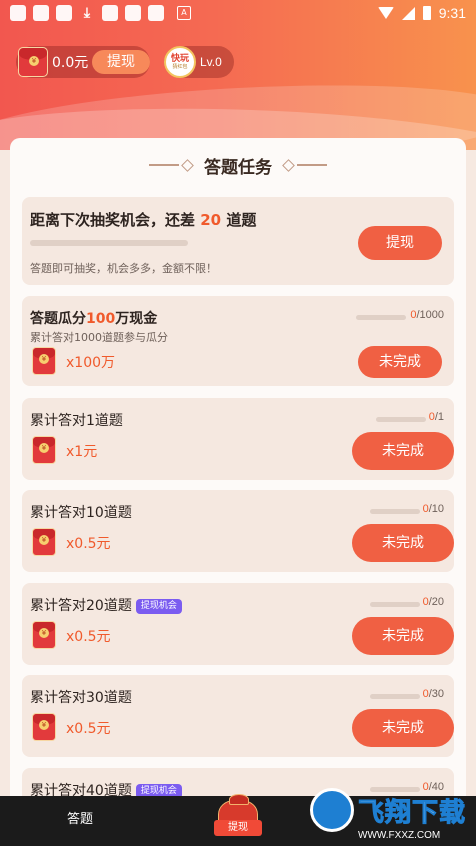 The width and height of the screenshot is (476, 846). Describe the element at coordinates (70, 63) in the screenshot. I see `balance-amount: 0.0元` at that location.